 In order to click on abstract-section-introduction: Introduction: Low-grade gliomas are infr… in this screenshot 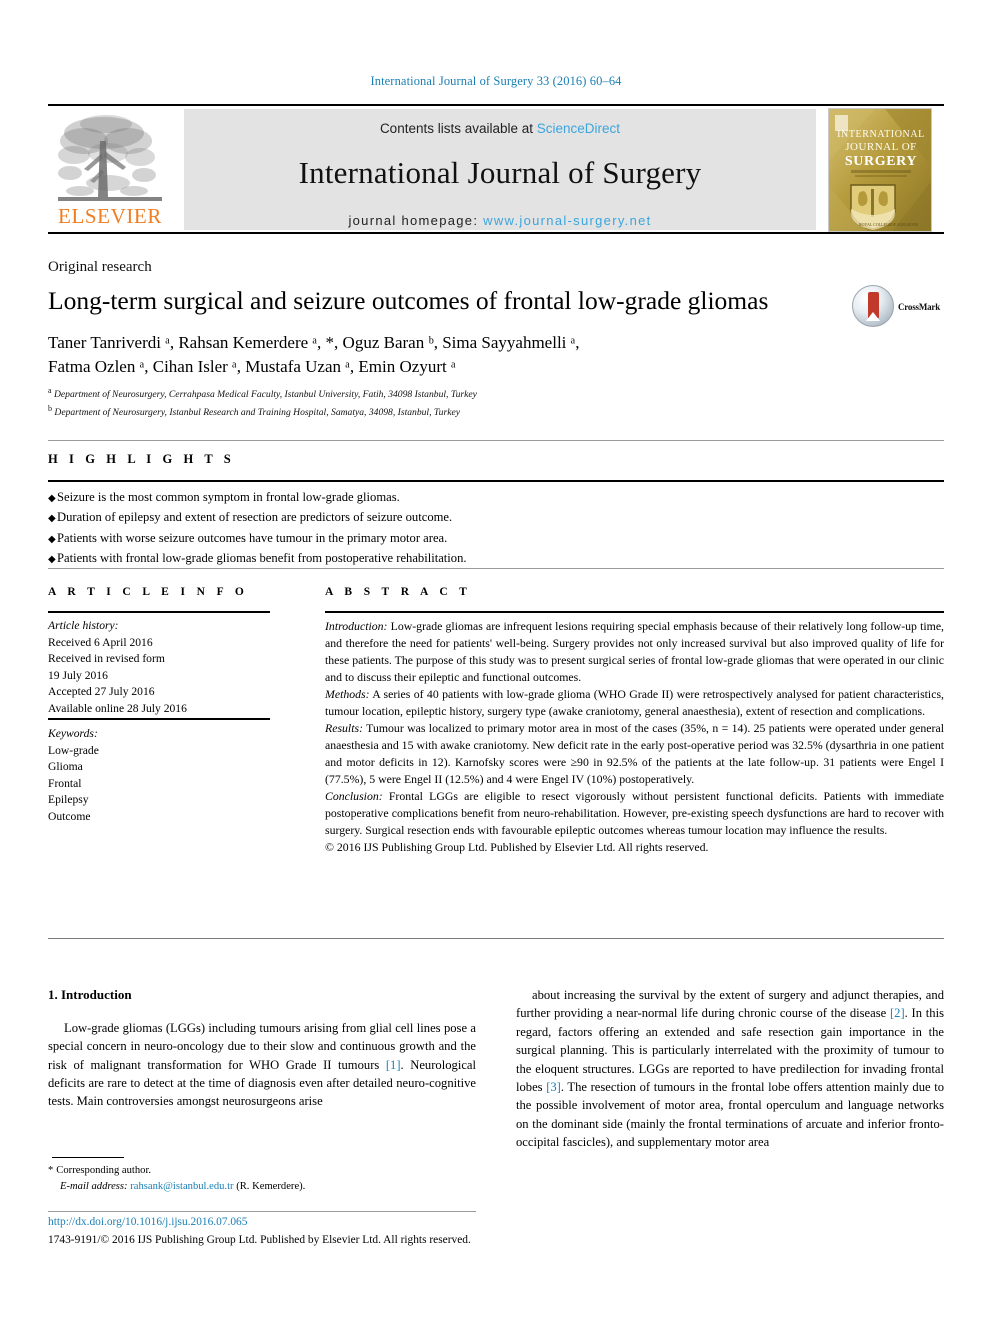, I will do `click(634, 652)`.